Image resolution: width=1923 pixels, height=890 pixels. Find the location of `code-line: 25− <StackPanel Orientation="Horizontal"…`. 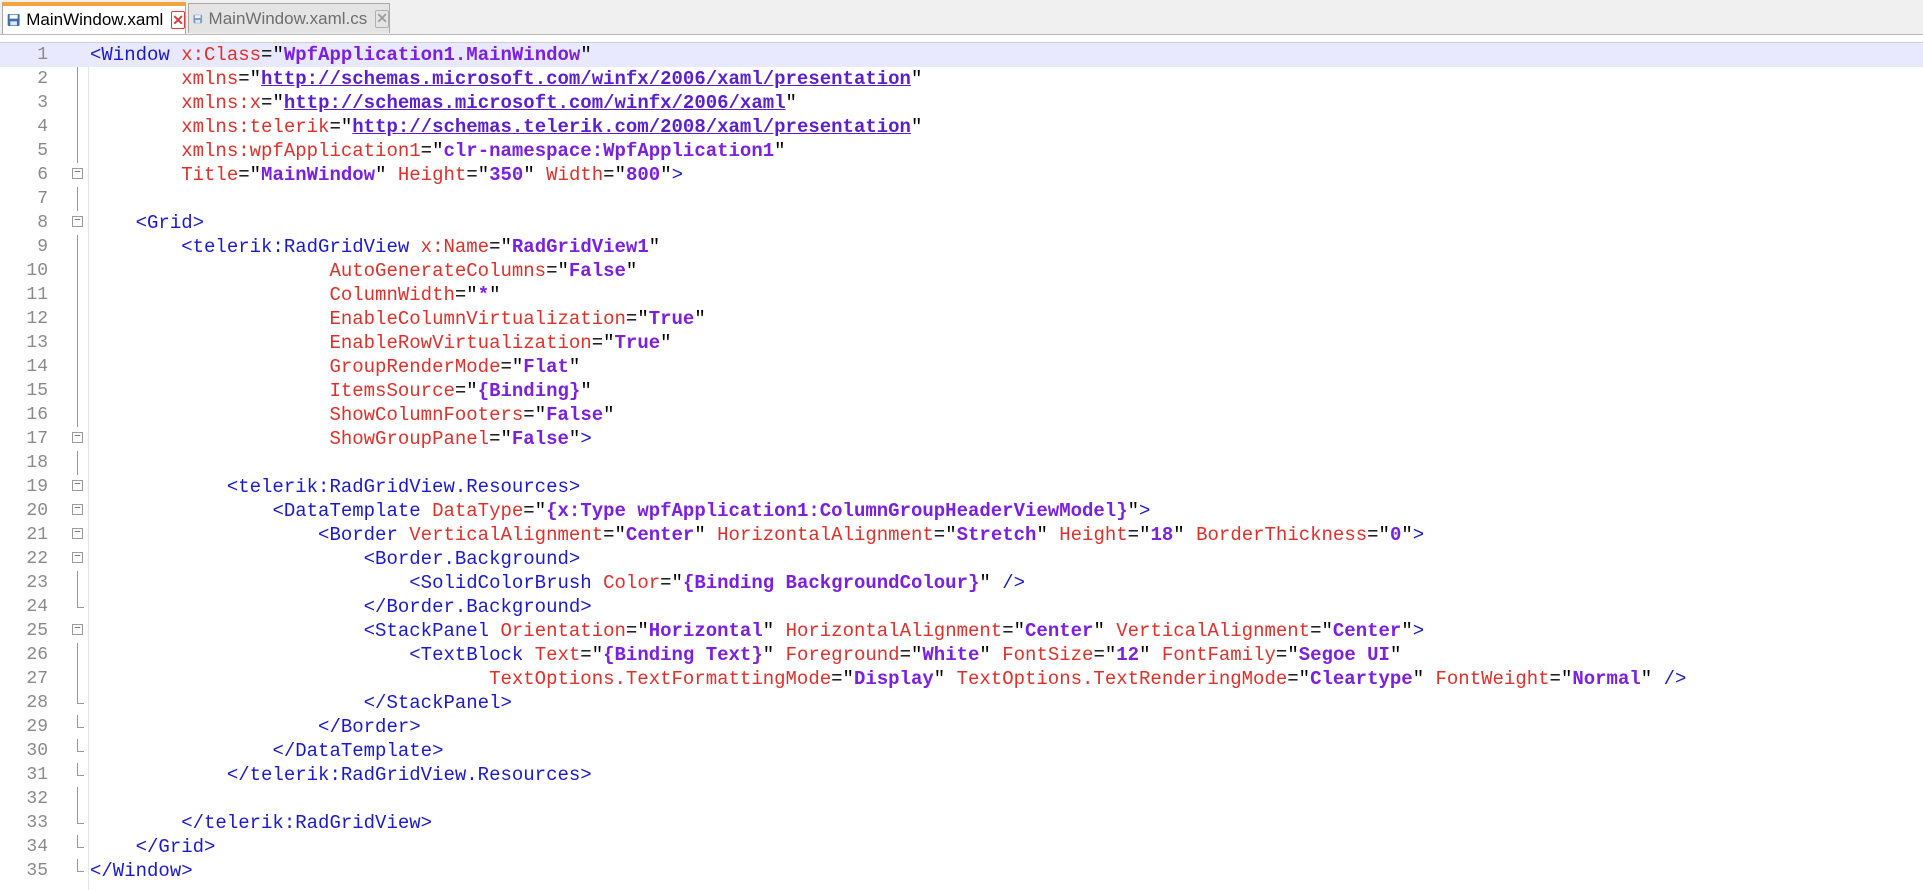

code-line: 25− <StackPanel Orientation="Horizontal"… is located at coordinates (961, 631).